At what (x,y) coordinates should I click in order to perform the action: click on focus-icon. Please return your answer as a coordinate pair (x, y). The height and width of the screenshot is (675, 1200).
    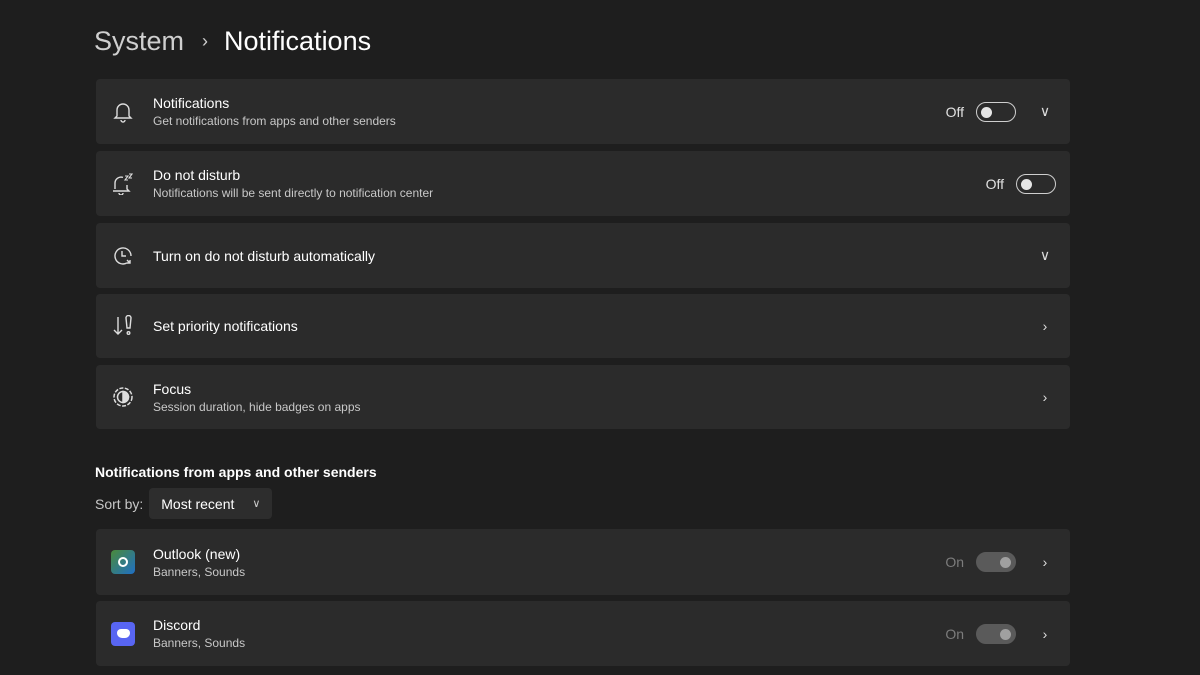
    Looking at the image, I should click on (123, 397).